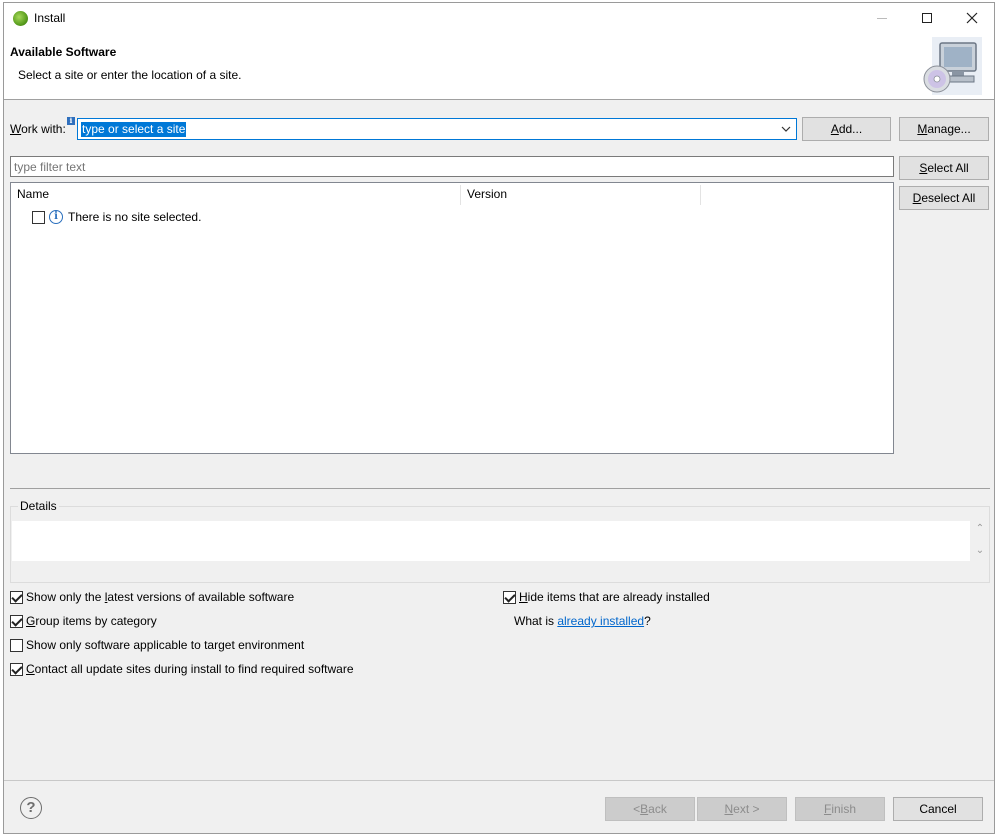  What do you see at coordinates (56, 217) in the screenshot?
I see `info-icon: i` at bounding box center [56, 217].